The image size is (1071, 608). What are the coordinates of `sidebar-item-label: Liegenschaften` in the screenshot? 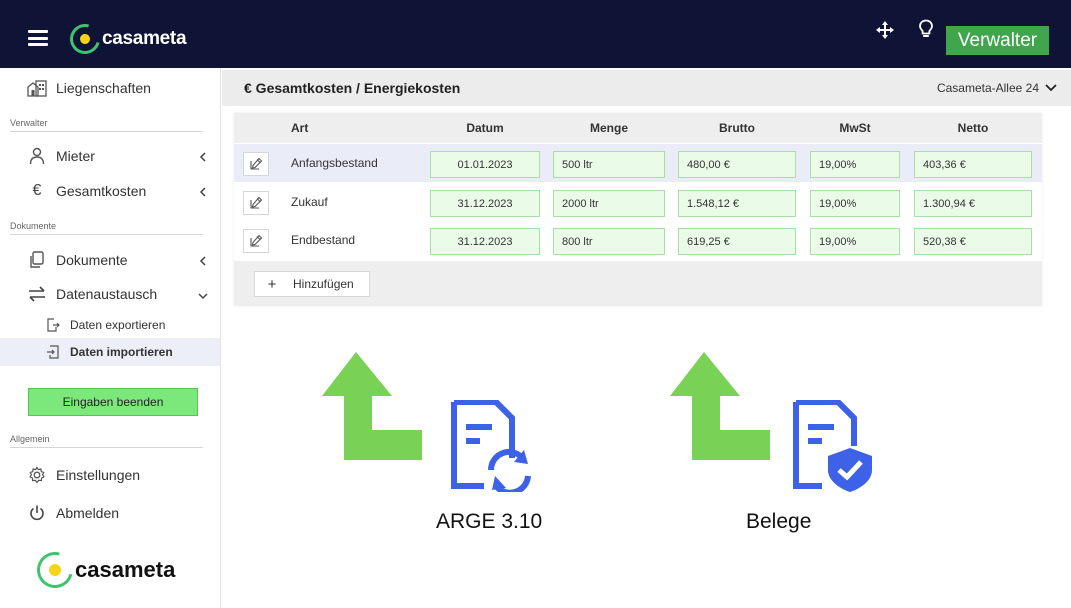 It's located at (103, 88).